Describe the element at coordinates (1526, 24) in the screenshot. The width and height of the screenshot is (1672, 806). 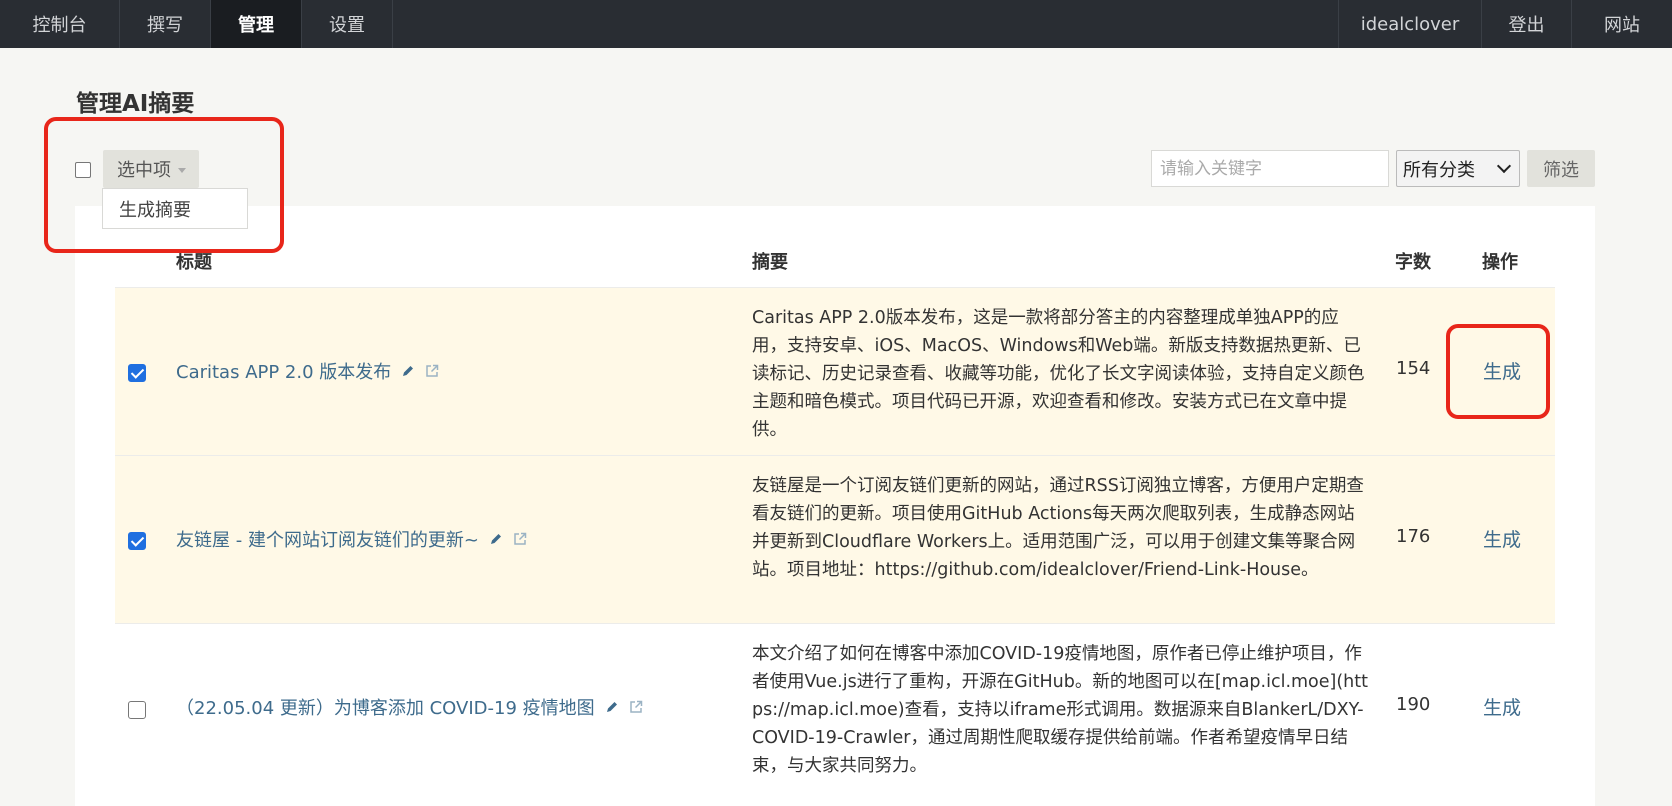
I see `nav-item-logout: 登出` at that location.